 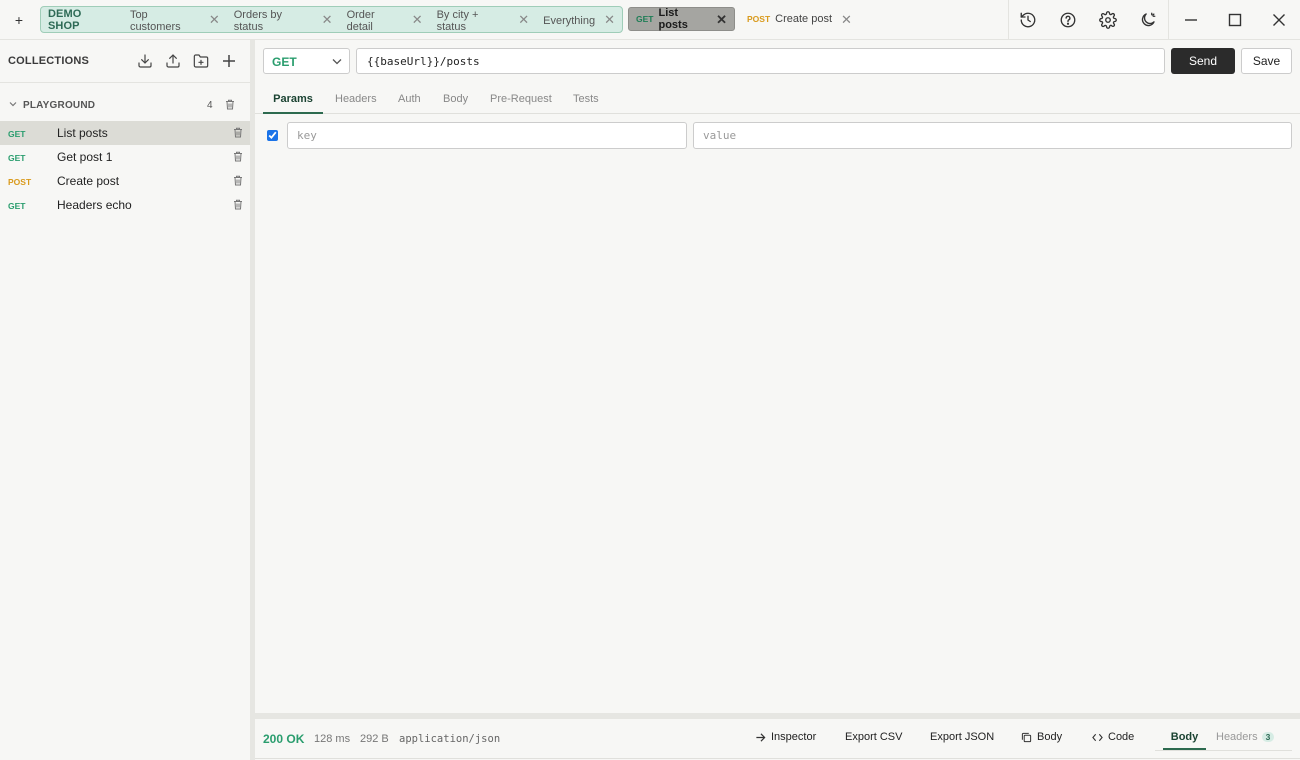 What do you see at coordinates (293, 98) in the screenshot?
I see `tab-params: Params` at bounding box center [293, 98].